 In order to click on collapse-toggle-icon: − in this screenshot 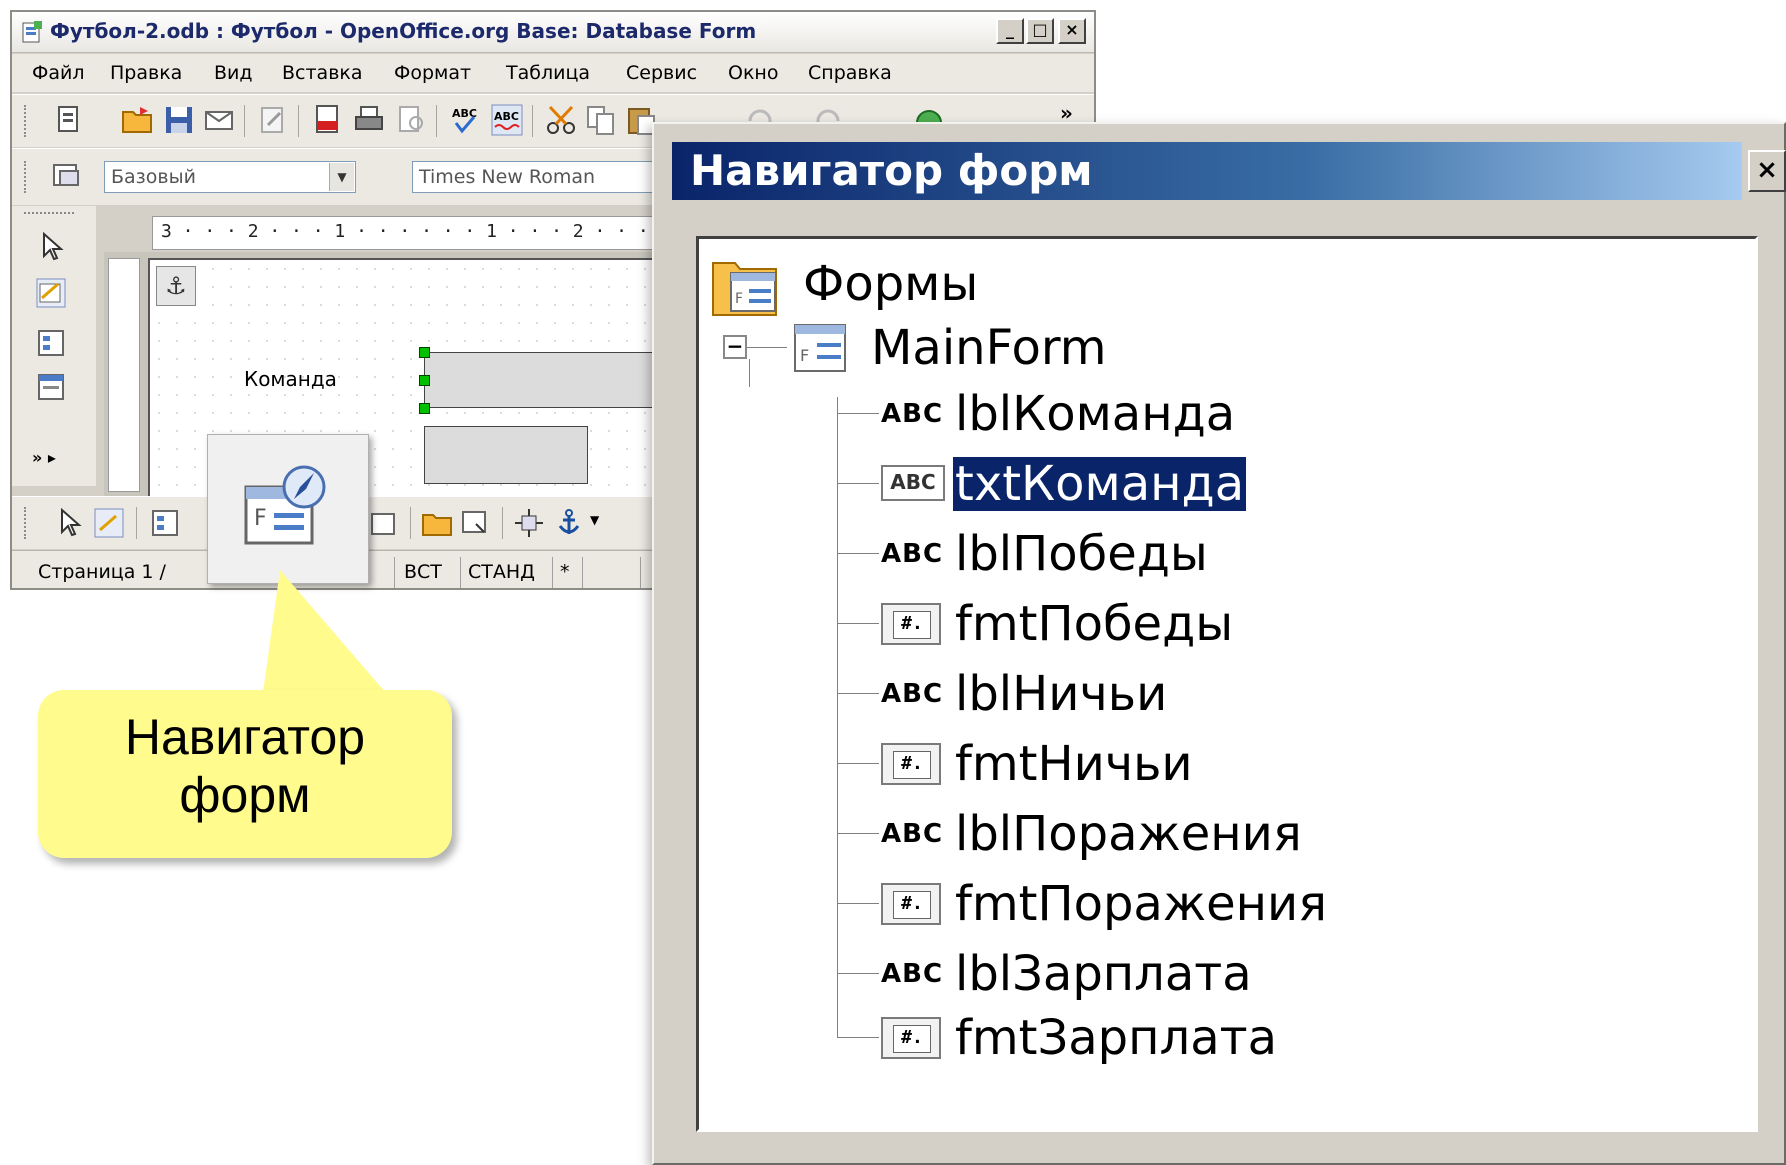, I will do `click(735, 347)`.